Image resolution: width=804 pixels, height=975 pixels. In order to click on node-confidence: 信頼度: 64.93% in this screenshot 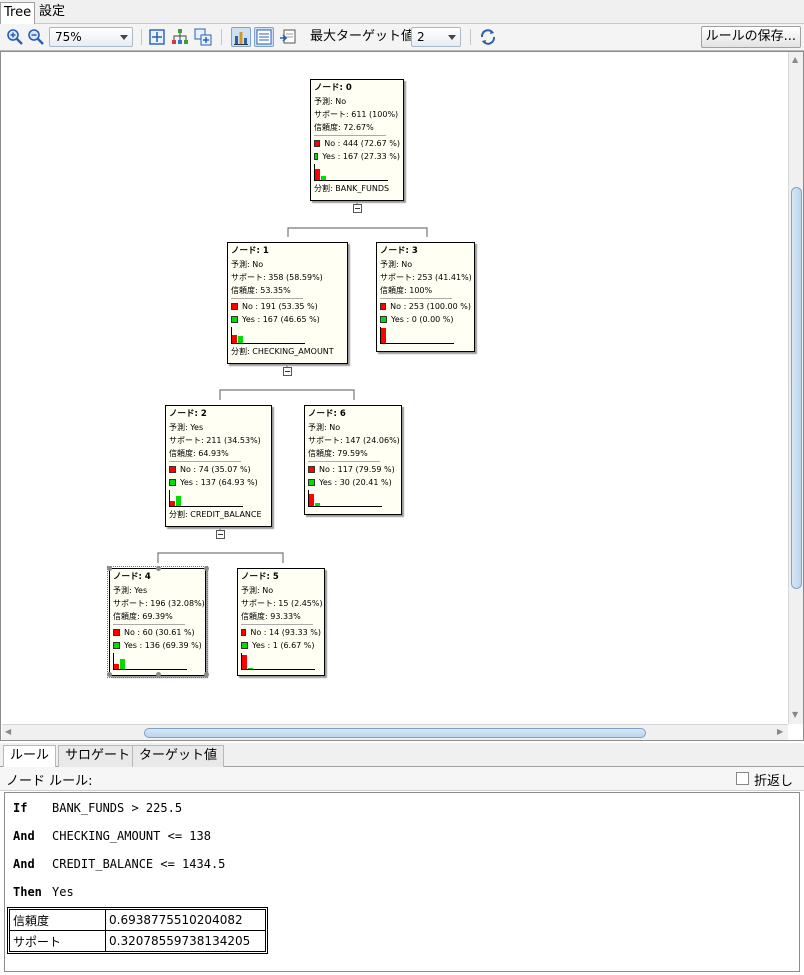, I will do `click(199, 453)`.